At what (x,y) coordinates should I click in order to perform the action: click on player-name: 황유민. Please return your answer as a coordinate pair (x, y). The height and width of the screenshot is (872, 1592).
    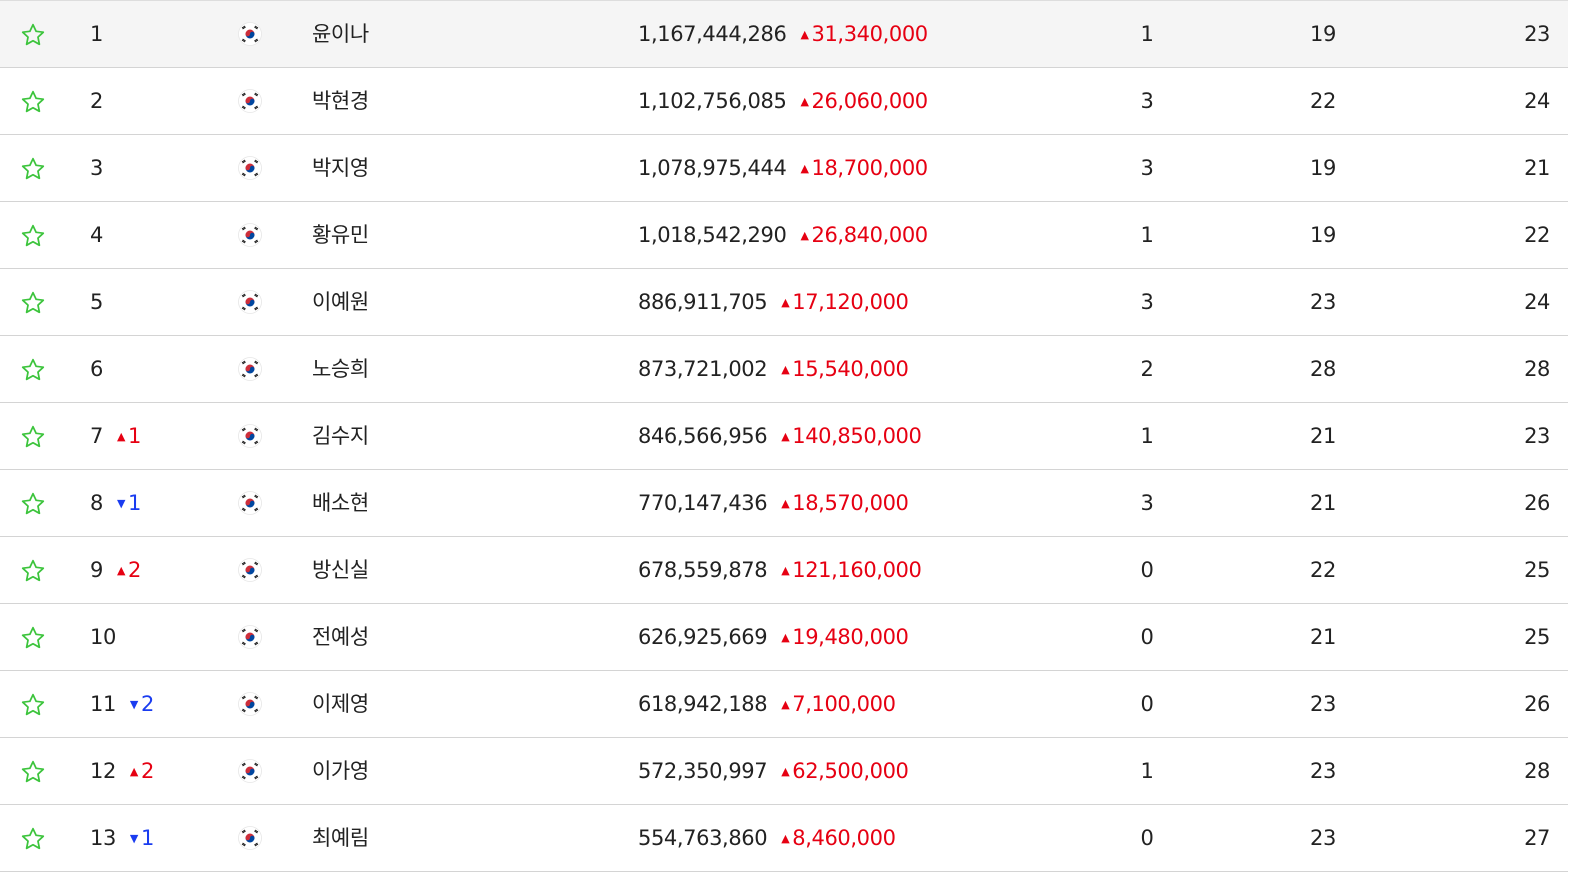
    Looking at the image, I should click on (340, 235).